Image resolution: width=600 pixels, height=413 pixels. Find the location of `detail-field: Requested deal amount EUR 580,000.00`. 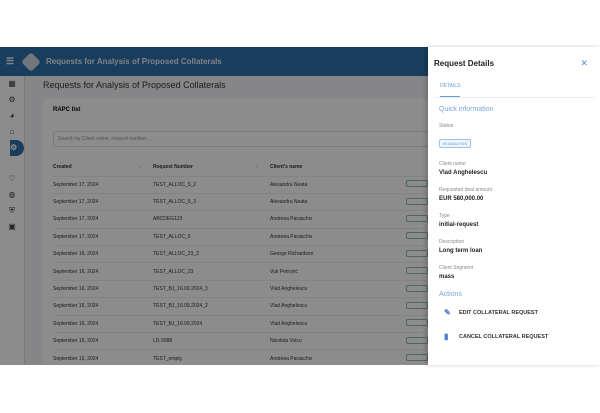

detail-field: Requested deal amount EUR 580,000.00 is located at coordinates (519, 194).